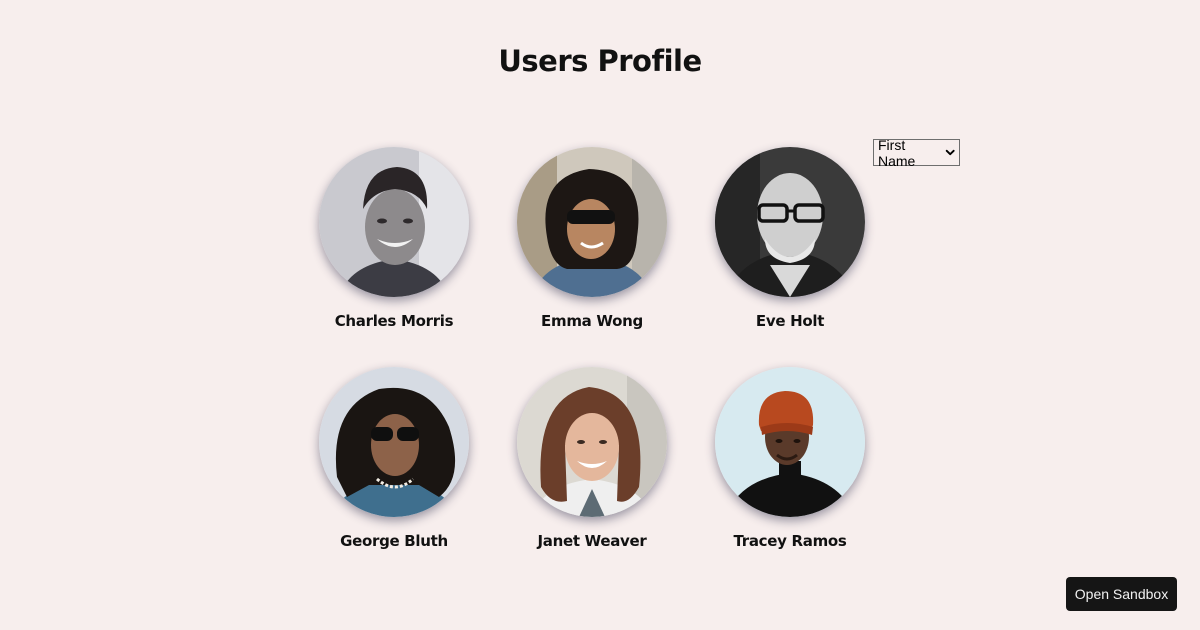 The image size is (1200, 630). I want to click on user-card: Emma Wong, so click(592, 238).